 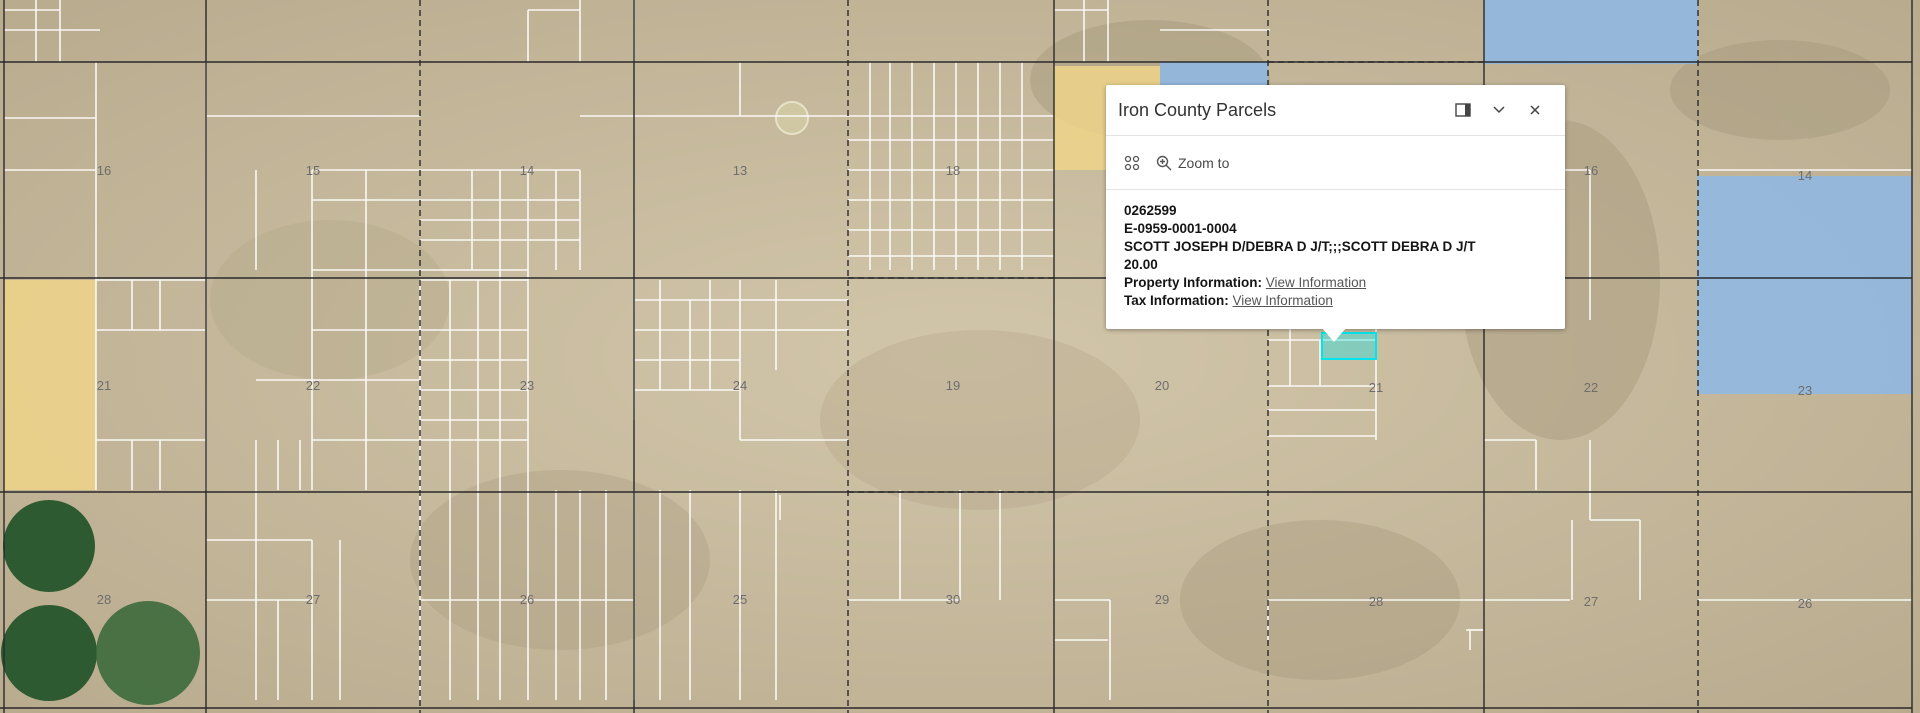 I want to click on collapse-button, so click(x=1499, y=110).